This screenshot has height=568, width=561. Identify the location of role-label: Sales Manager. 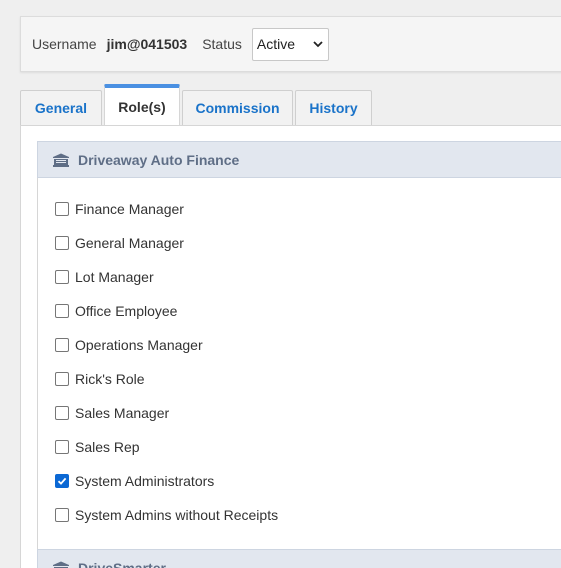
(122, 413).